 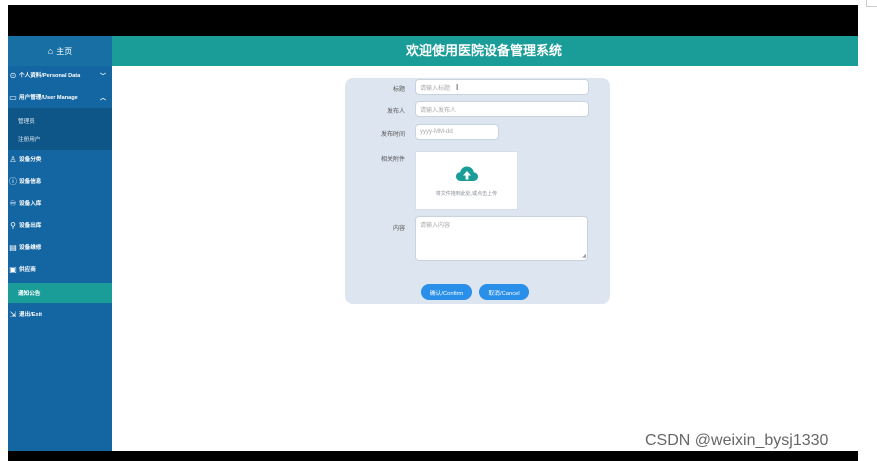 I want to click on sidebar-item-label: 个人资料/Personal Data, so click(x=50, y=76).